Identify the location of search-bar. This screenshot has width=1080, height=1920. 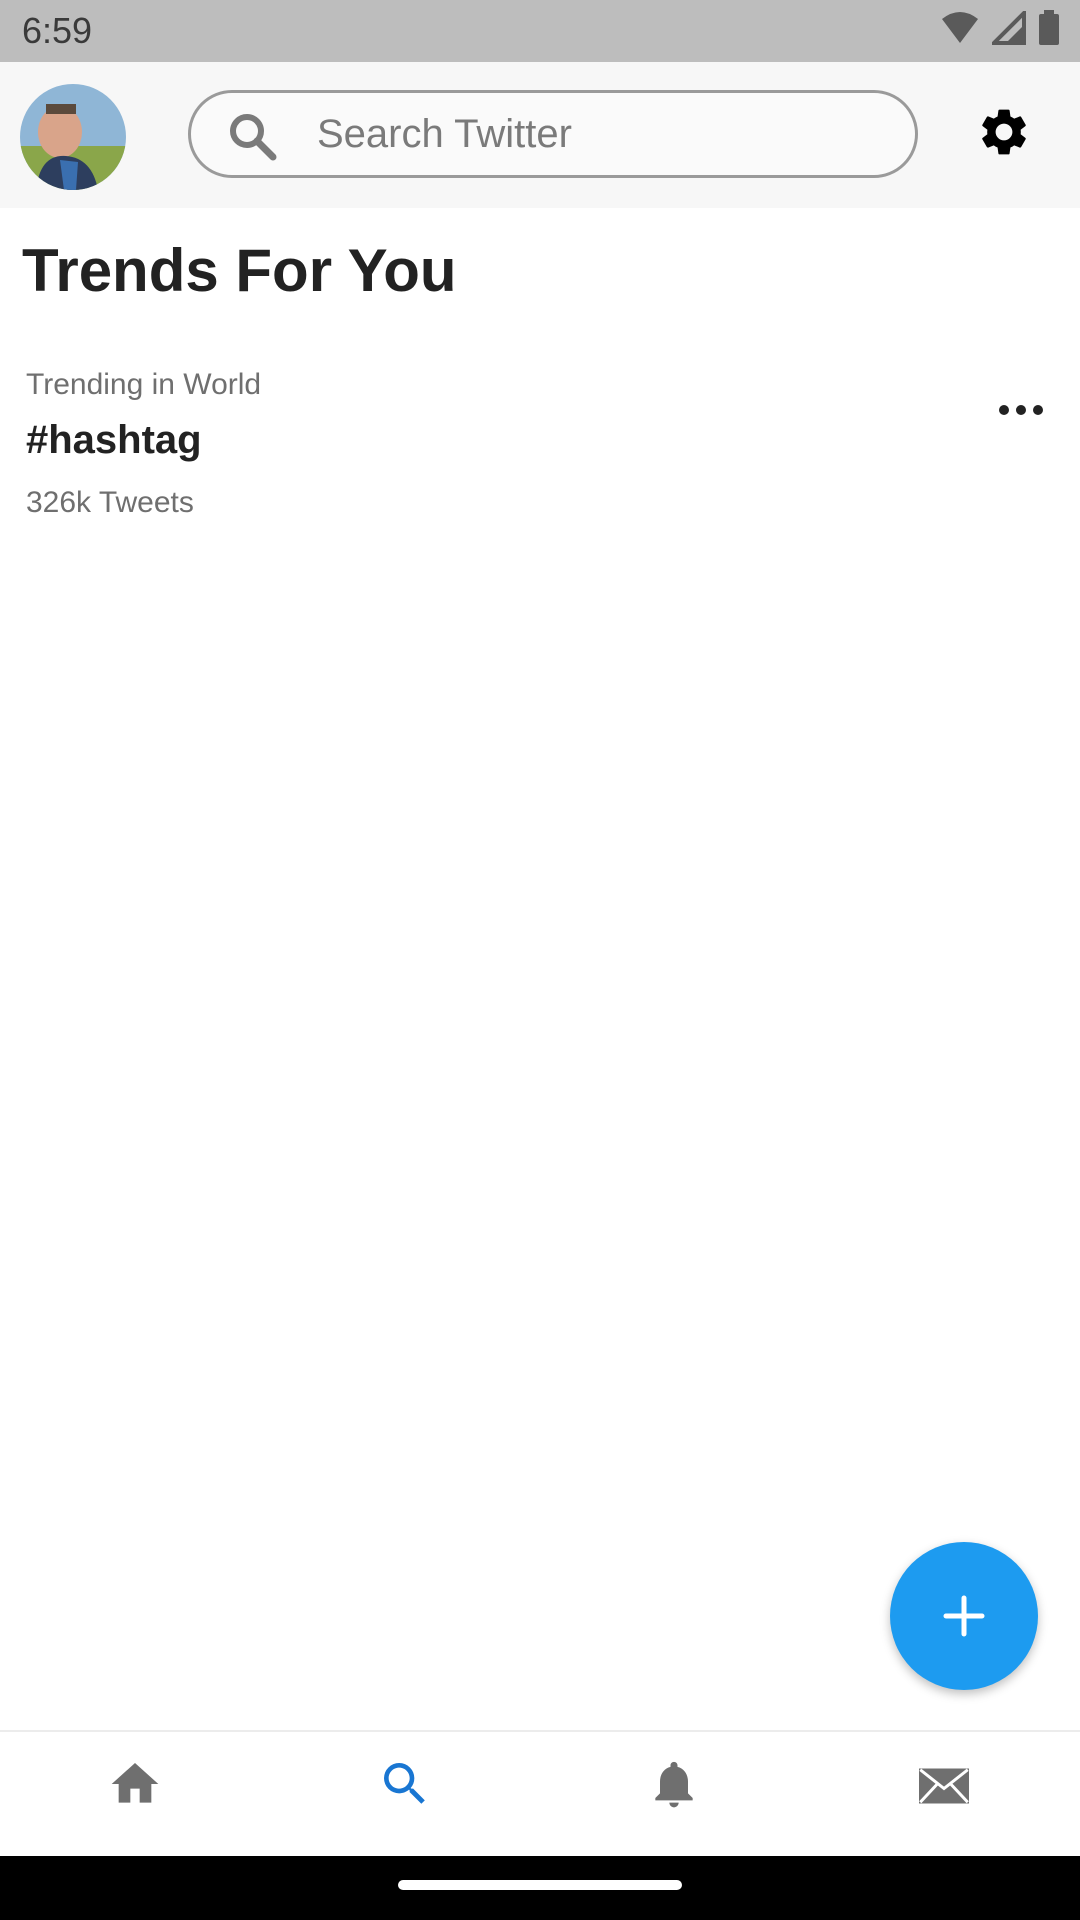
(553, 134).